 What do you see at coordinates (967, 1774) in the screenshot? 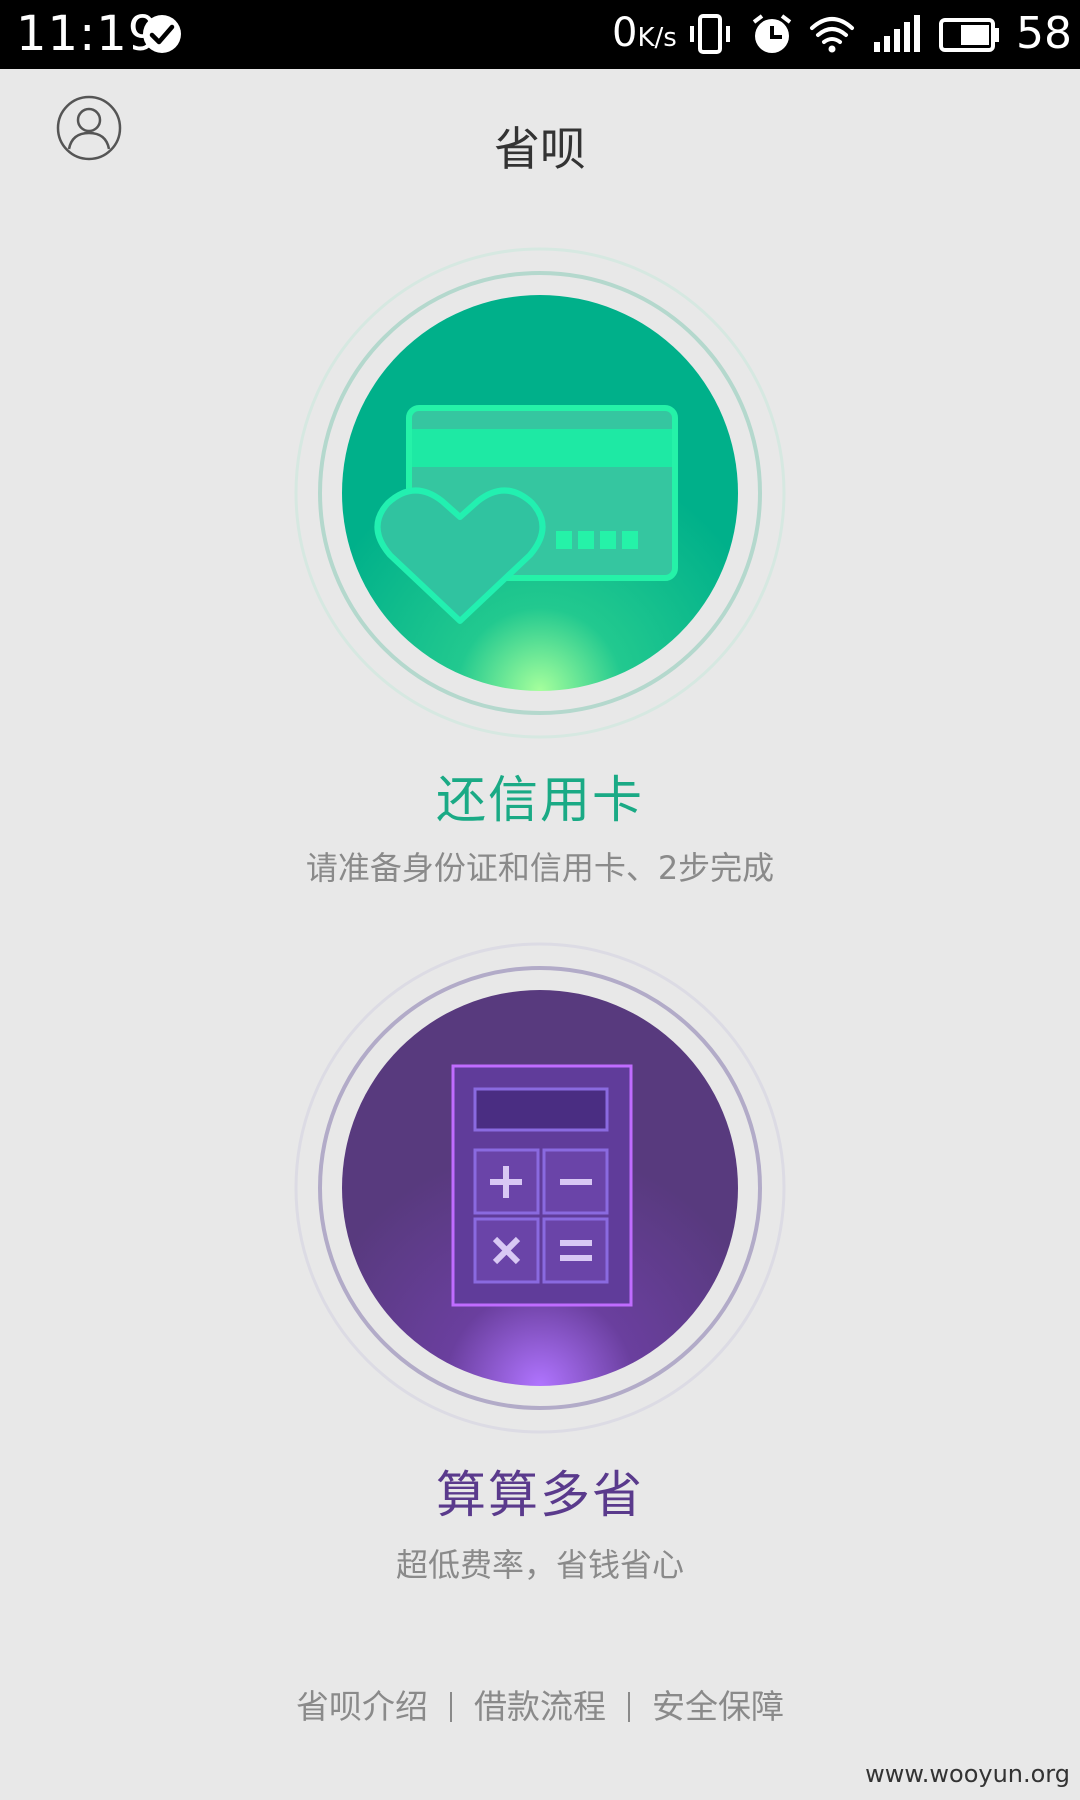
I see `watermark: www.wooyun.org` at bounding box center [967, 1774].